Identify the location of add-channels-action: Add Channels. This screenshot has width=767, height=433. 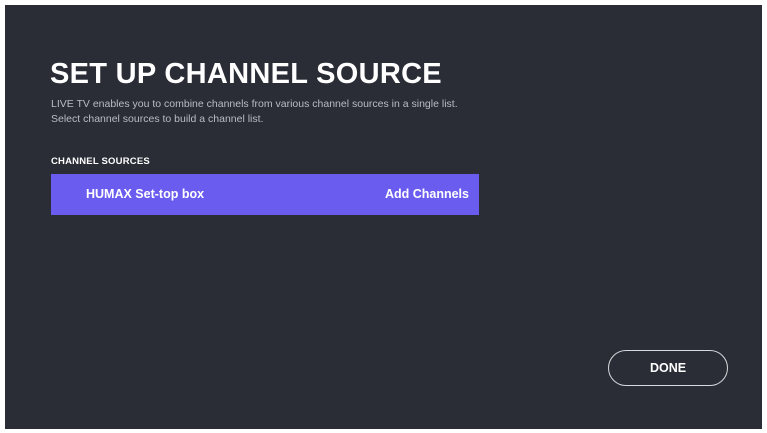
(426, 194).